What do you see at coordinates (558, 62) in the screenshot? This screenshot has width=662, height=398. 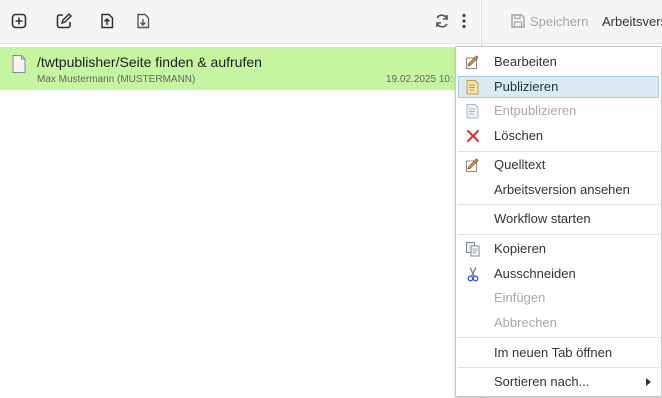 I see `menu-item-bearbeiten: Bearbeiten` at bounding box center [558, 62].